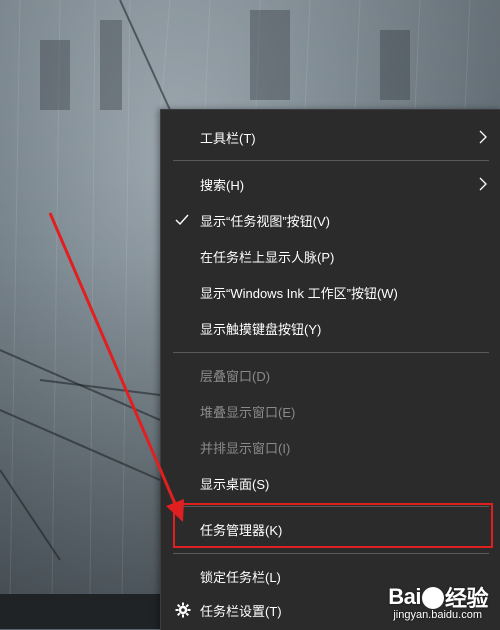 The height and width of the screenshot is (630, 500). Describe the element at coordinates (241, 611) in the screenshot. I see `menu-item-label: 任务栏设置(T)` at that location.